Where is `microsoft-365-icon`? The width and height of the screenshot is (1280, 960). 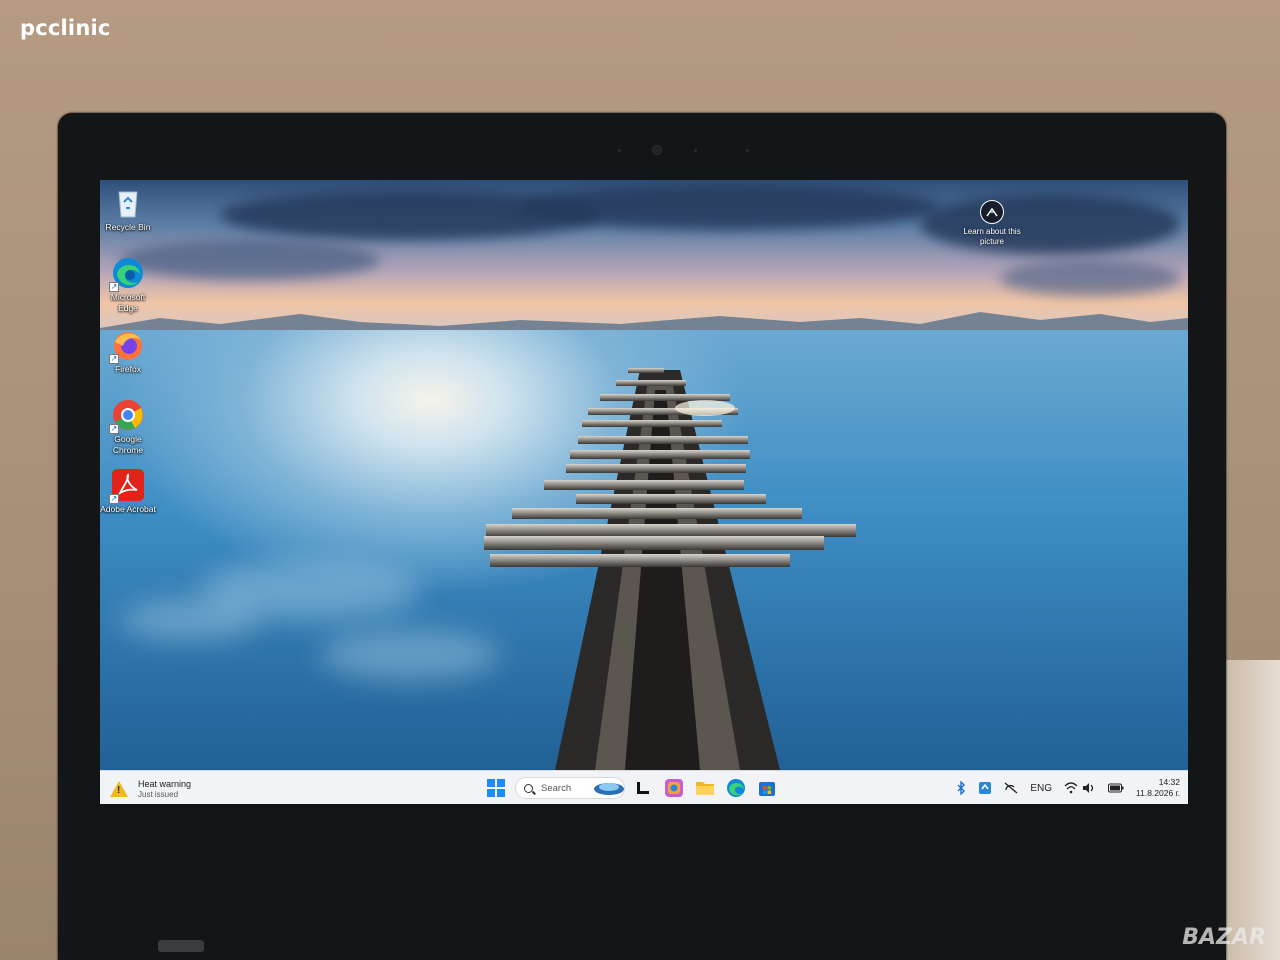
microsoft-365-icon is located at coordinates (674, 788).